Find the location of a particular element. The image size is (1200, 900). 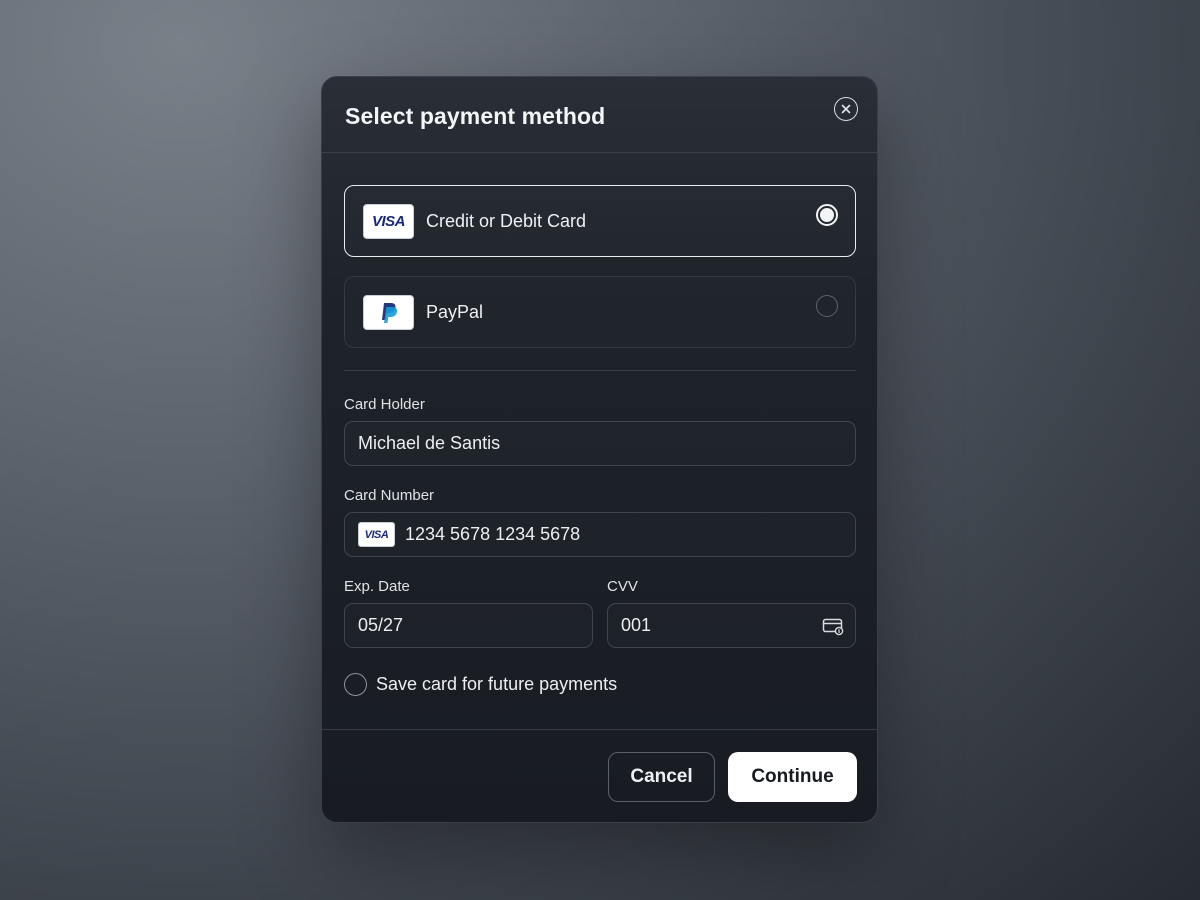

payment-option-card: VISA Credit or Debit Card is located at coordinates (600, 221).